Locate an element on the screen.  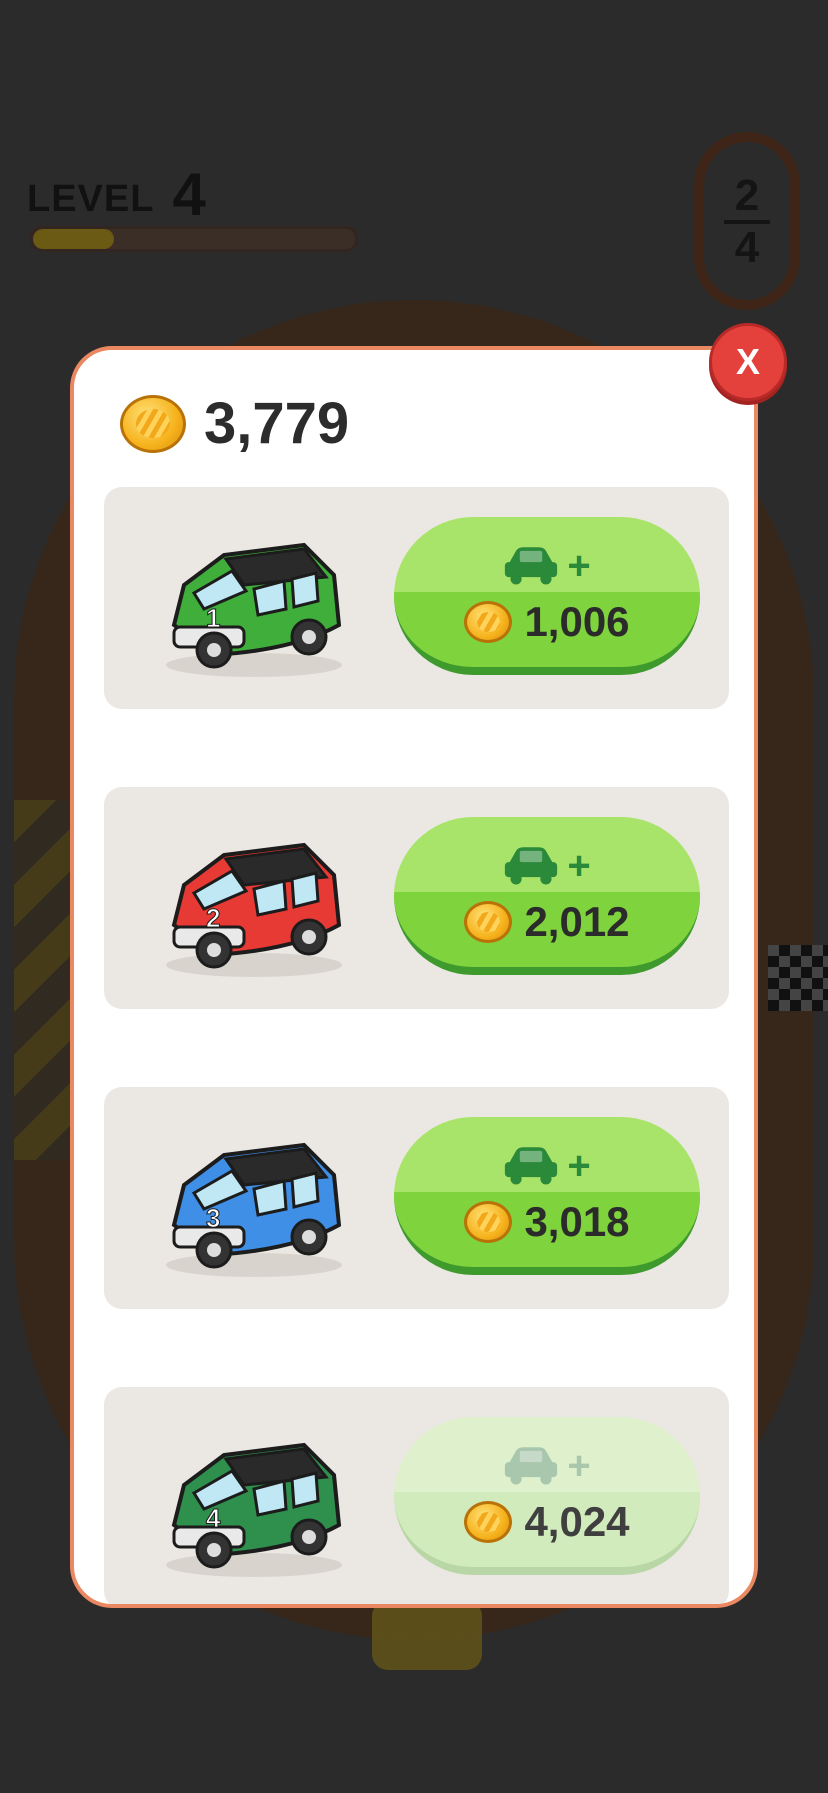
shop-item: 3 +3,018 is located at coordinates (416, 1198).